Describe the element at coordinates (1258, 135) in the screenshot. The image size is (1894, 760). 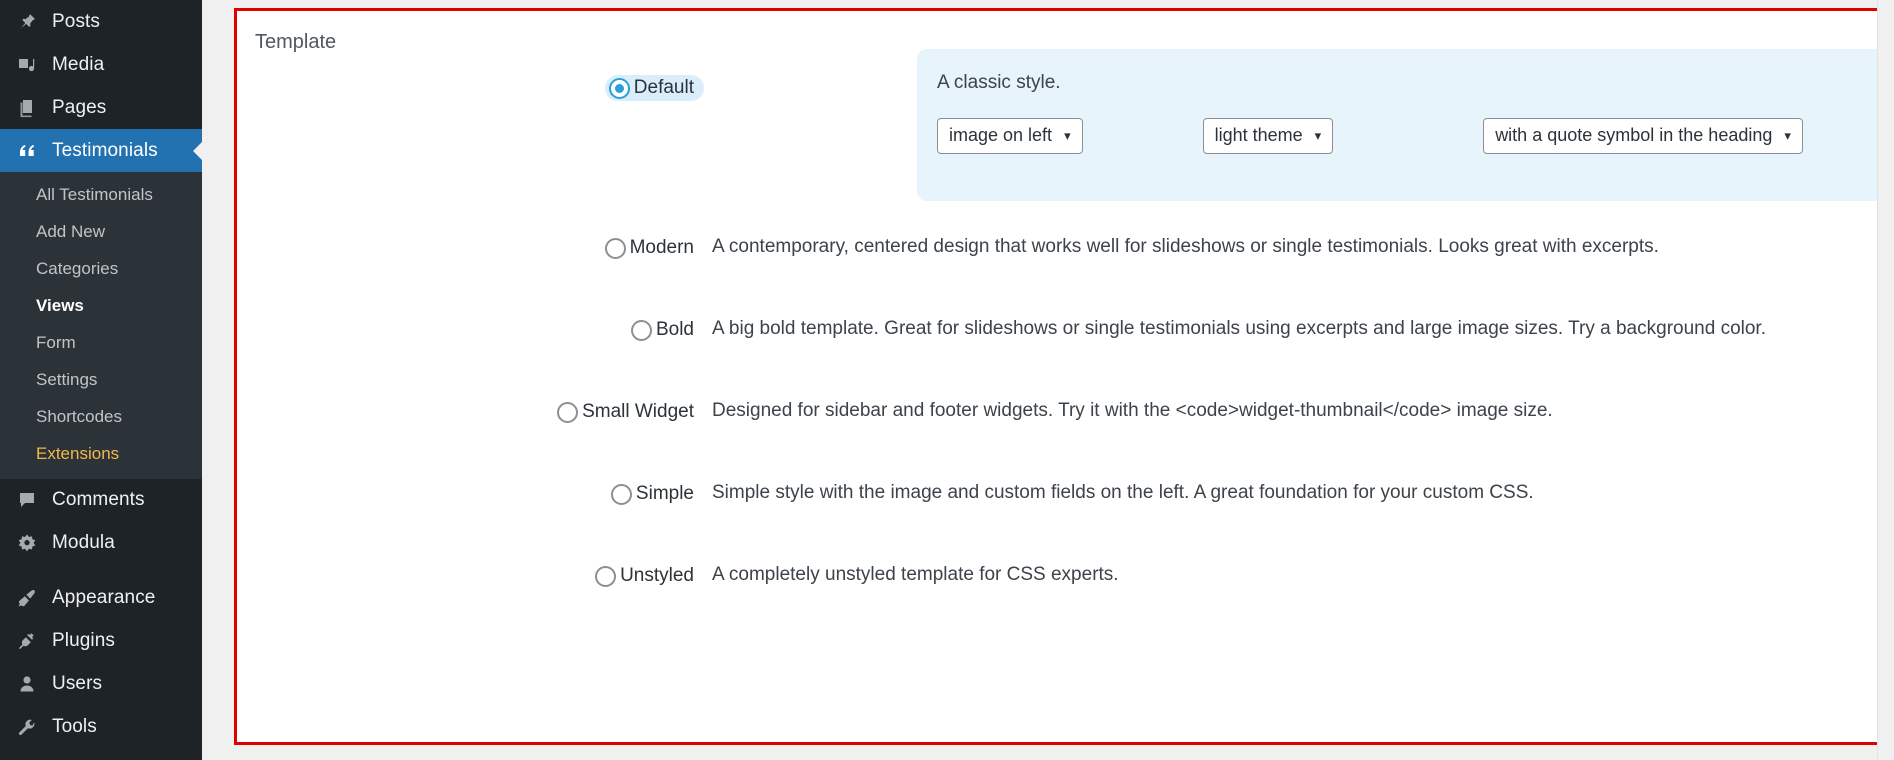
I see `select-value: light theme` at that location.